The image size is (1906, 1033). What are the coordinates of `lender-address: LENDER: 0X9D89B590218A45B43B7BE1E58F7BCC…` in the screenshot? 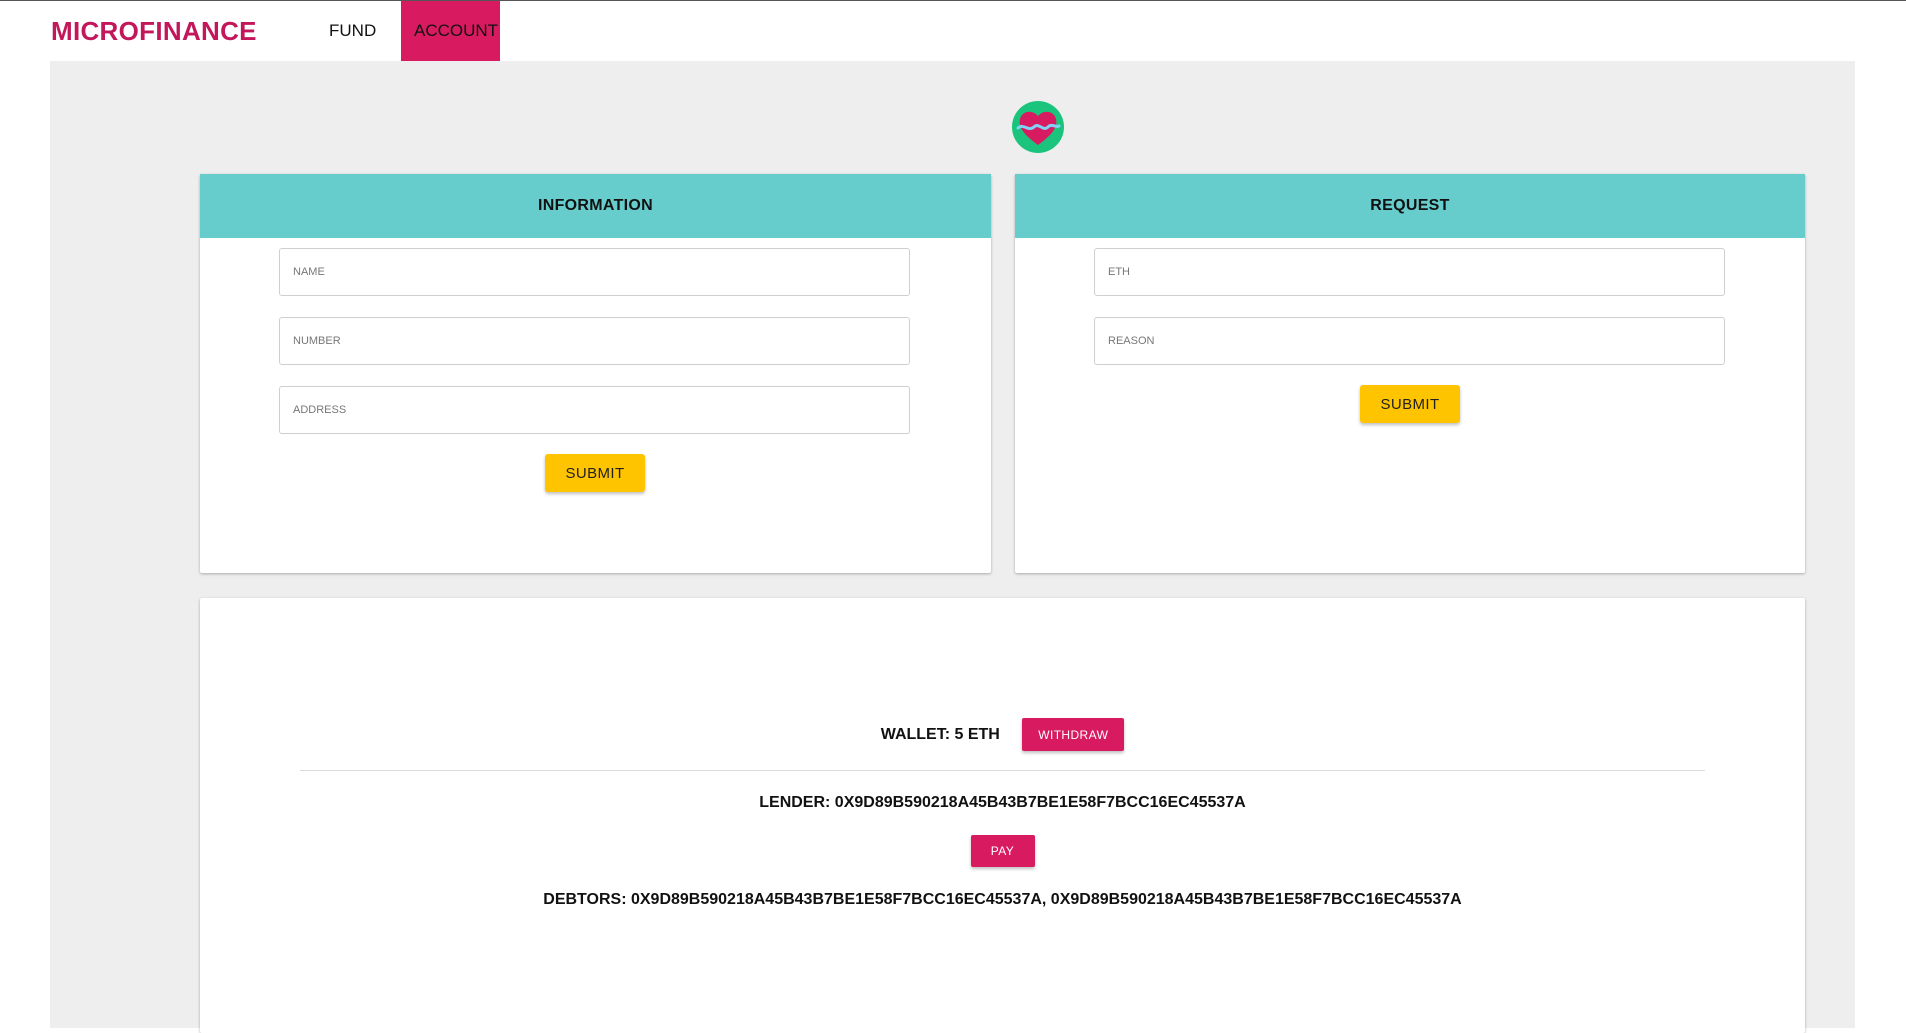 It's located at (1002, 802).